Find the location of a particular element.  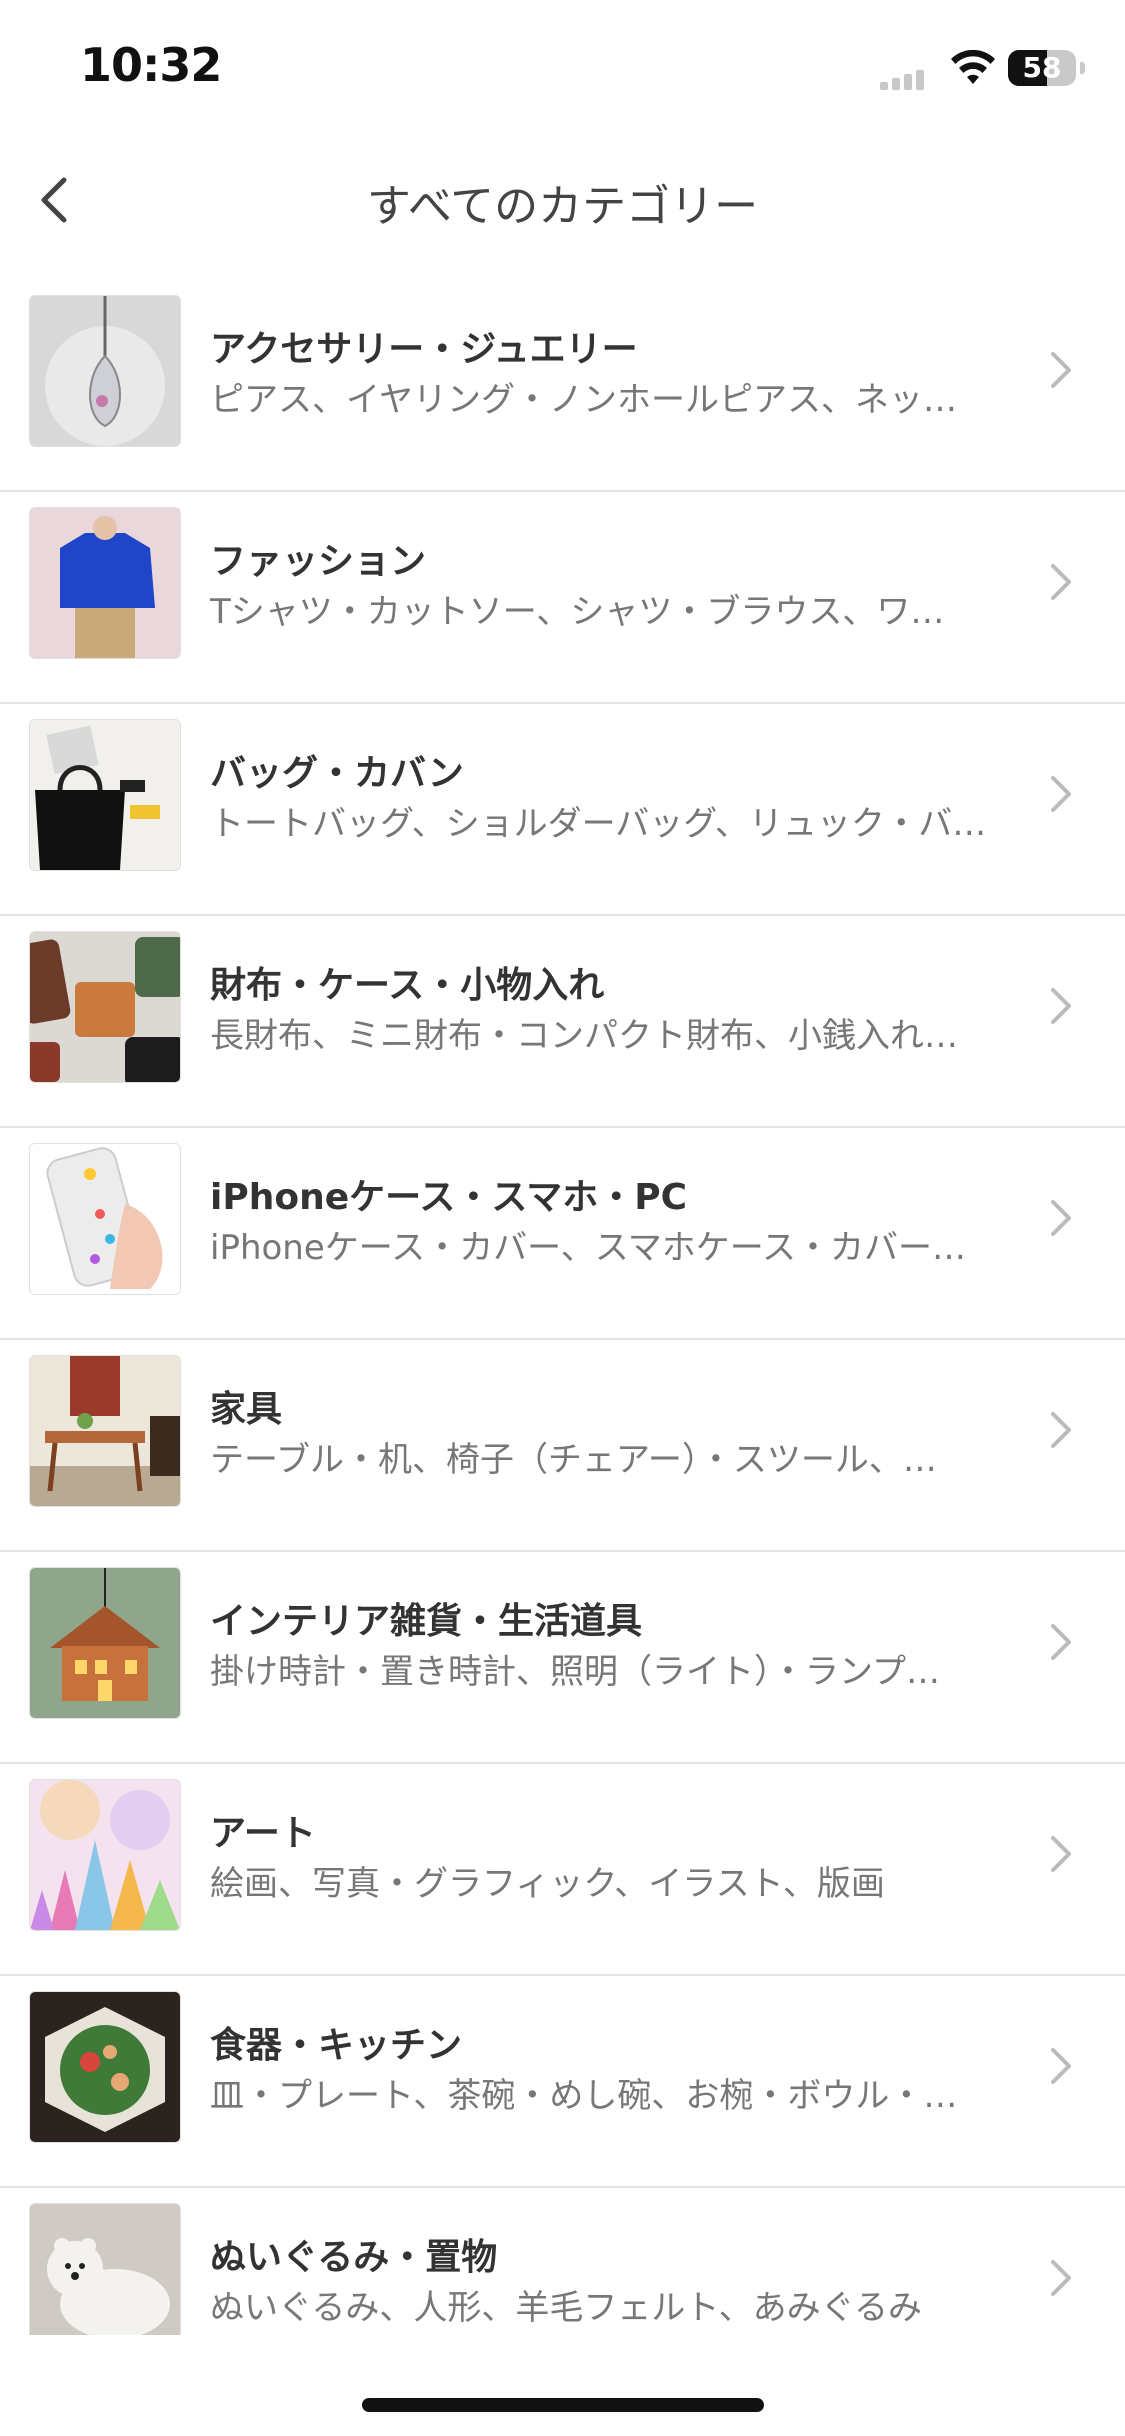

category-subtitle: ぬいぐるみ、人形、羊毛フェルト、あみぐるみ is located at coordinates (566, 2308).